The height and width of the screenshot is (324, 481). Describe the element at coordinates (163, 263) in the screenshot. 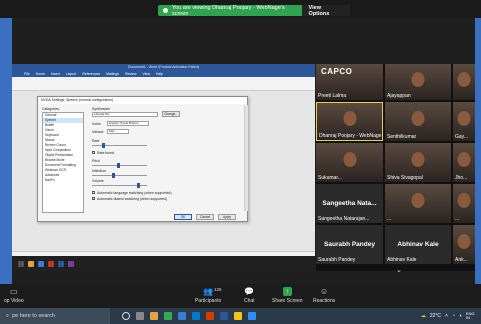

I see `shared-taskbar` at that location.